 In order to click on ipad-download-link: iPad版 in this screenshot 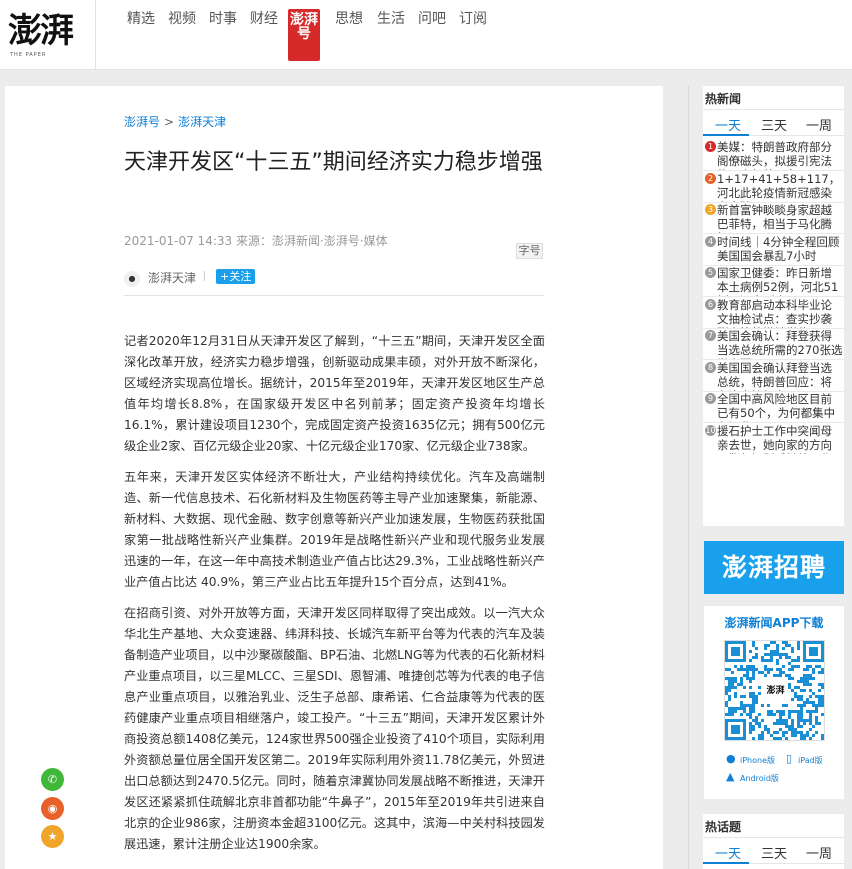, I will do `click(810, 760)`.